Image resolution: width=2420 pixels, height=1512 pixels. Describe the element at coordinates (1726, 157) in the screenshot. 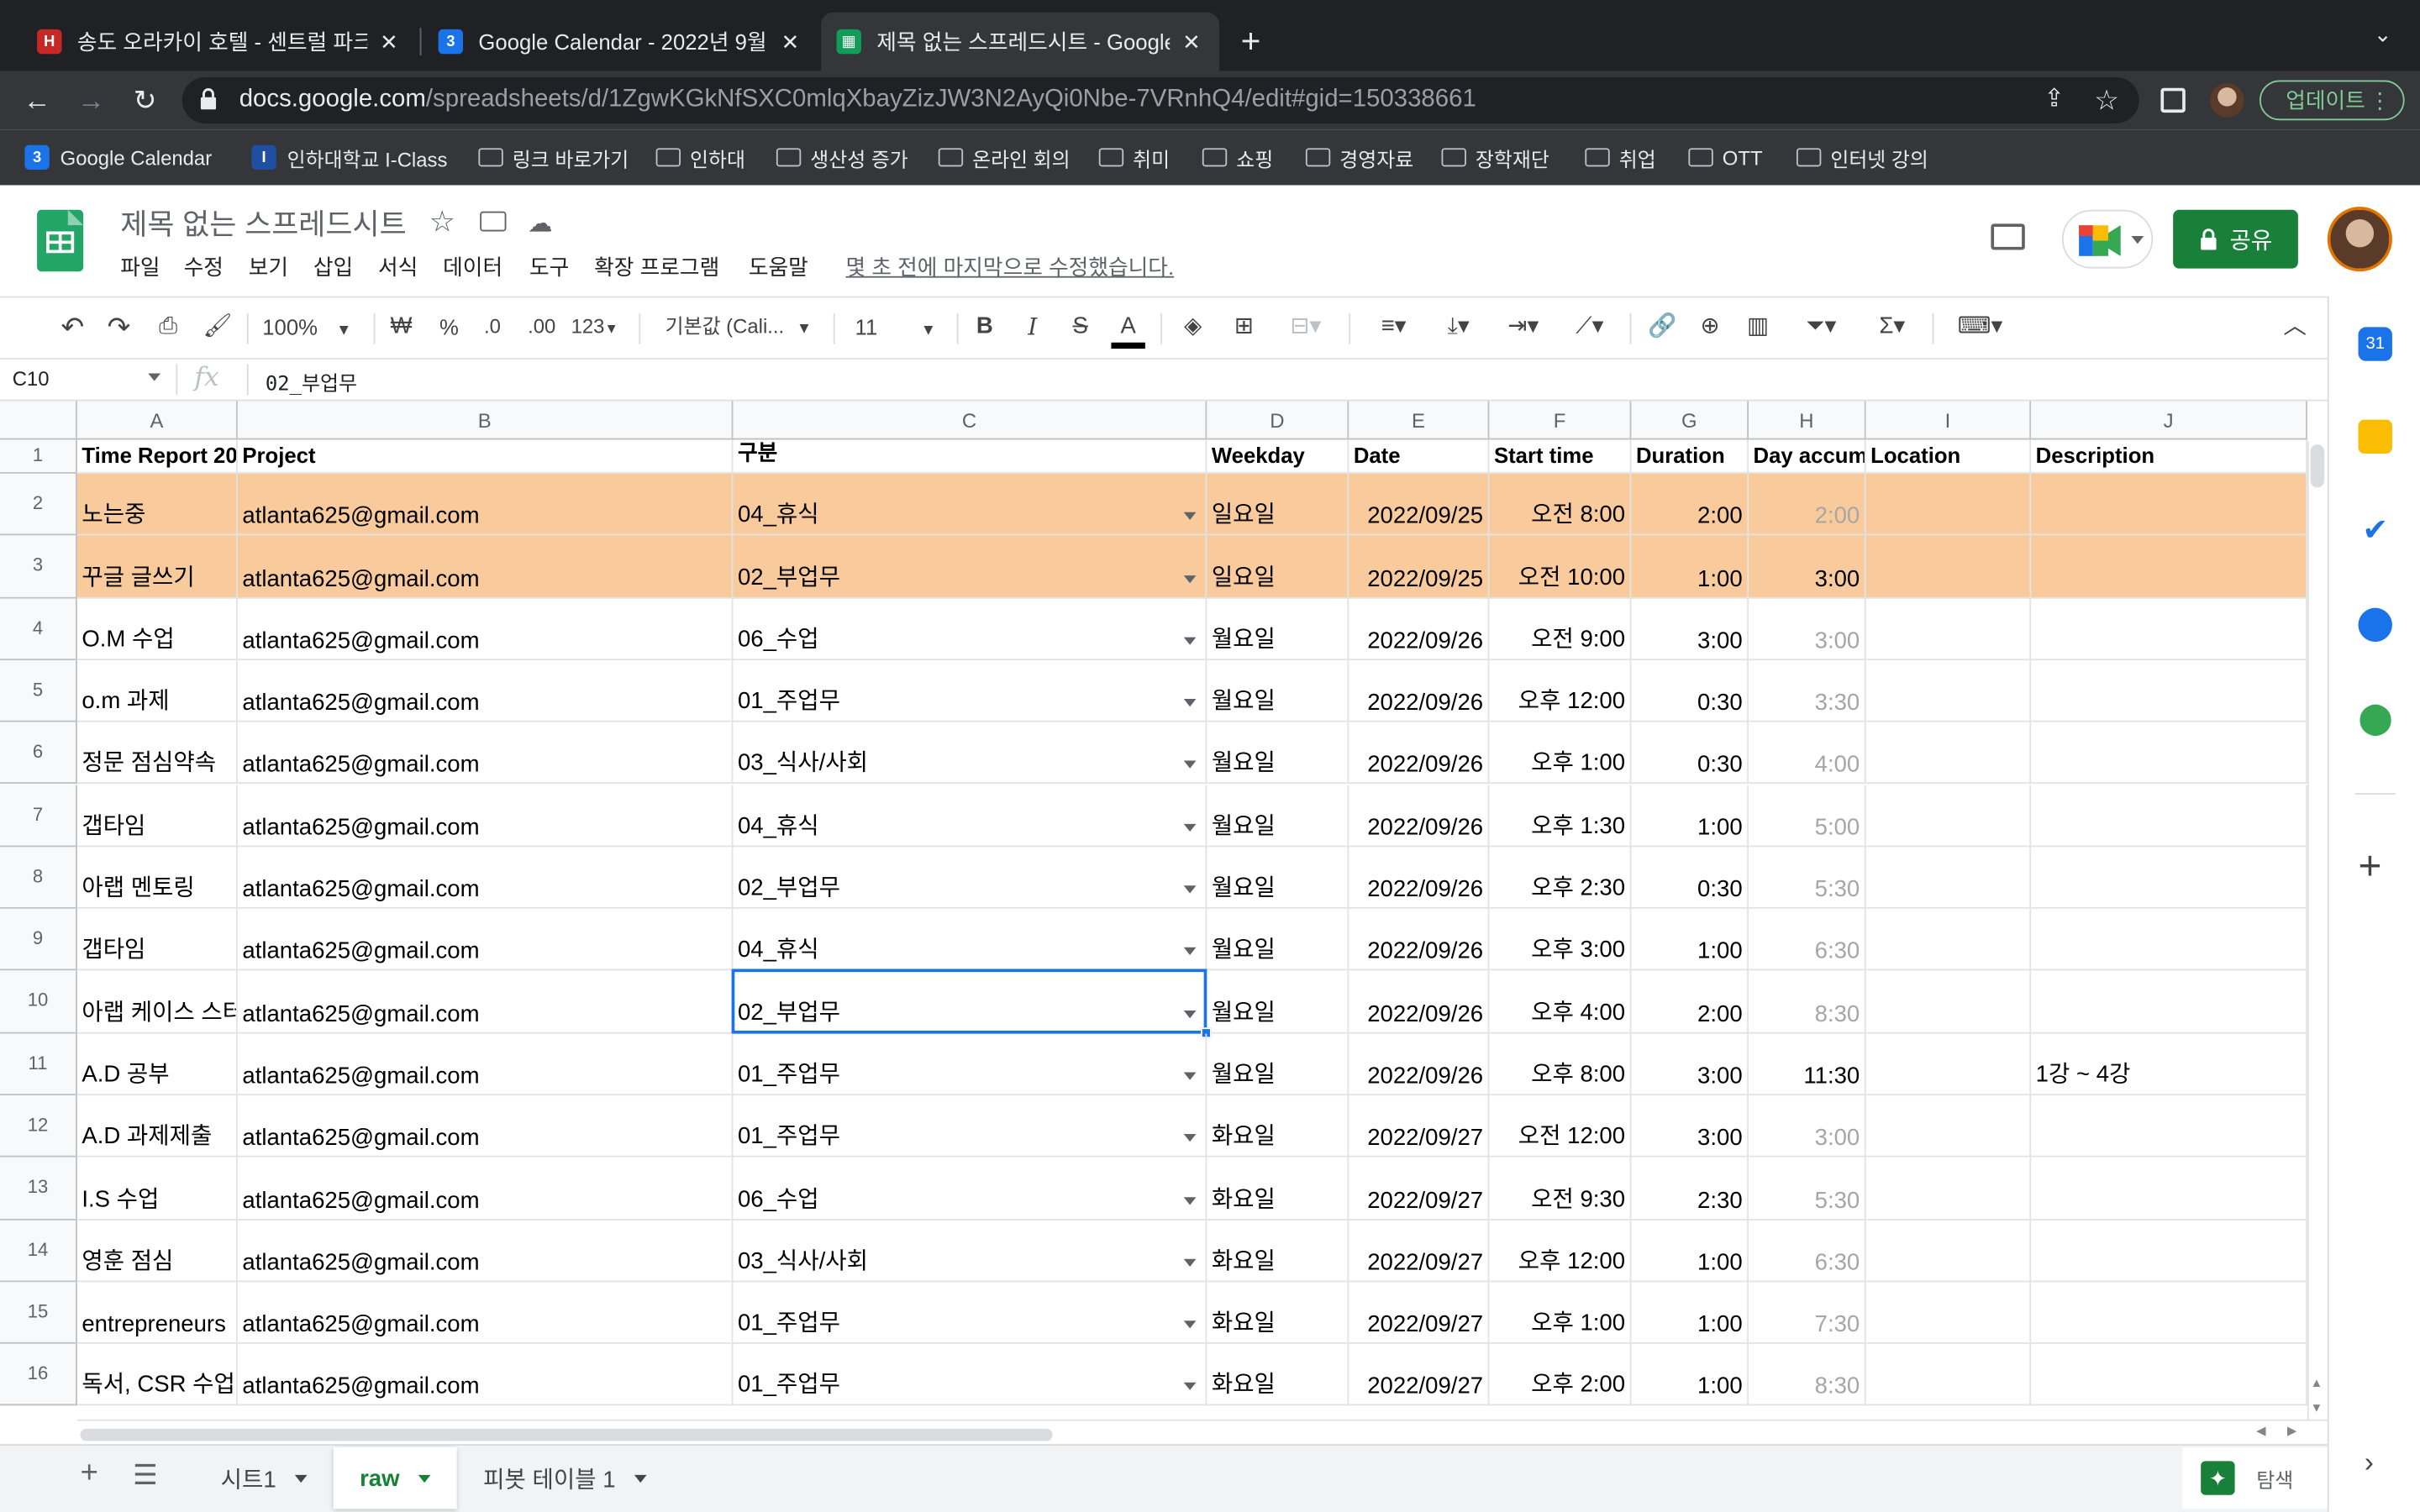

I see `bookmark-folder: OTT` at that location.